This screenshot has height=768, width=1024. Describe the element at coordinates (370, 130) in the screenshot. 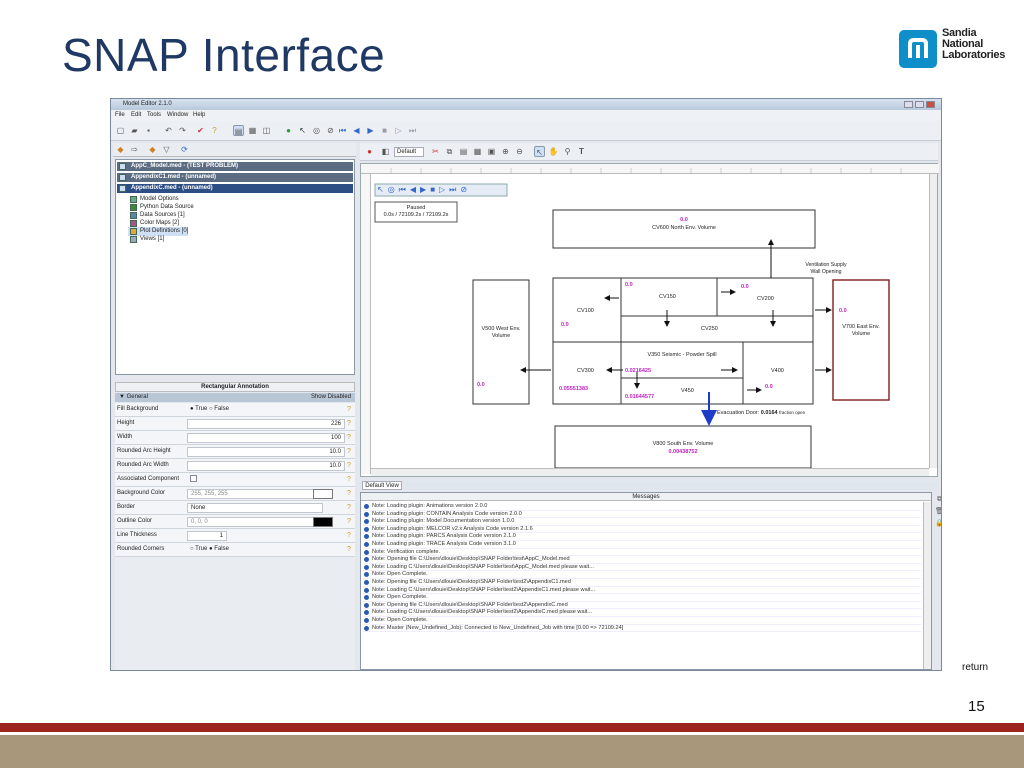

I see `play-icon: ▶` at that location.